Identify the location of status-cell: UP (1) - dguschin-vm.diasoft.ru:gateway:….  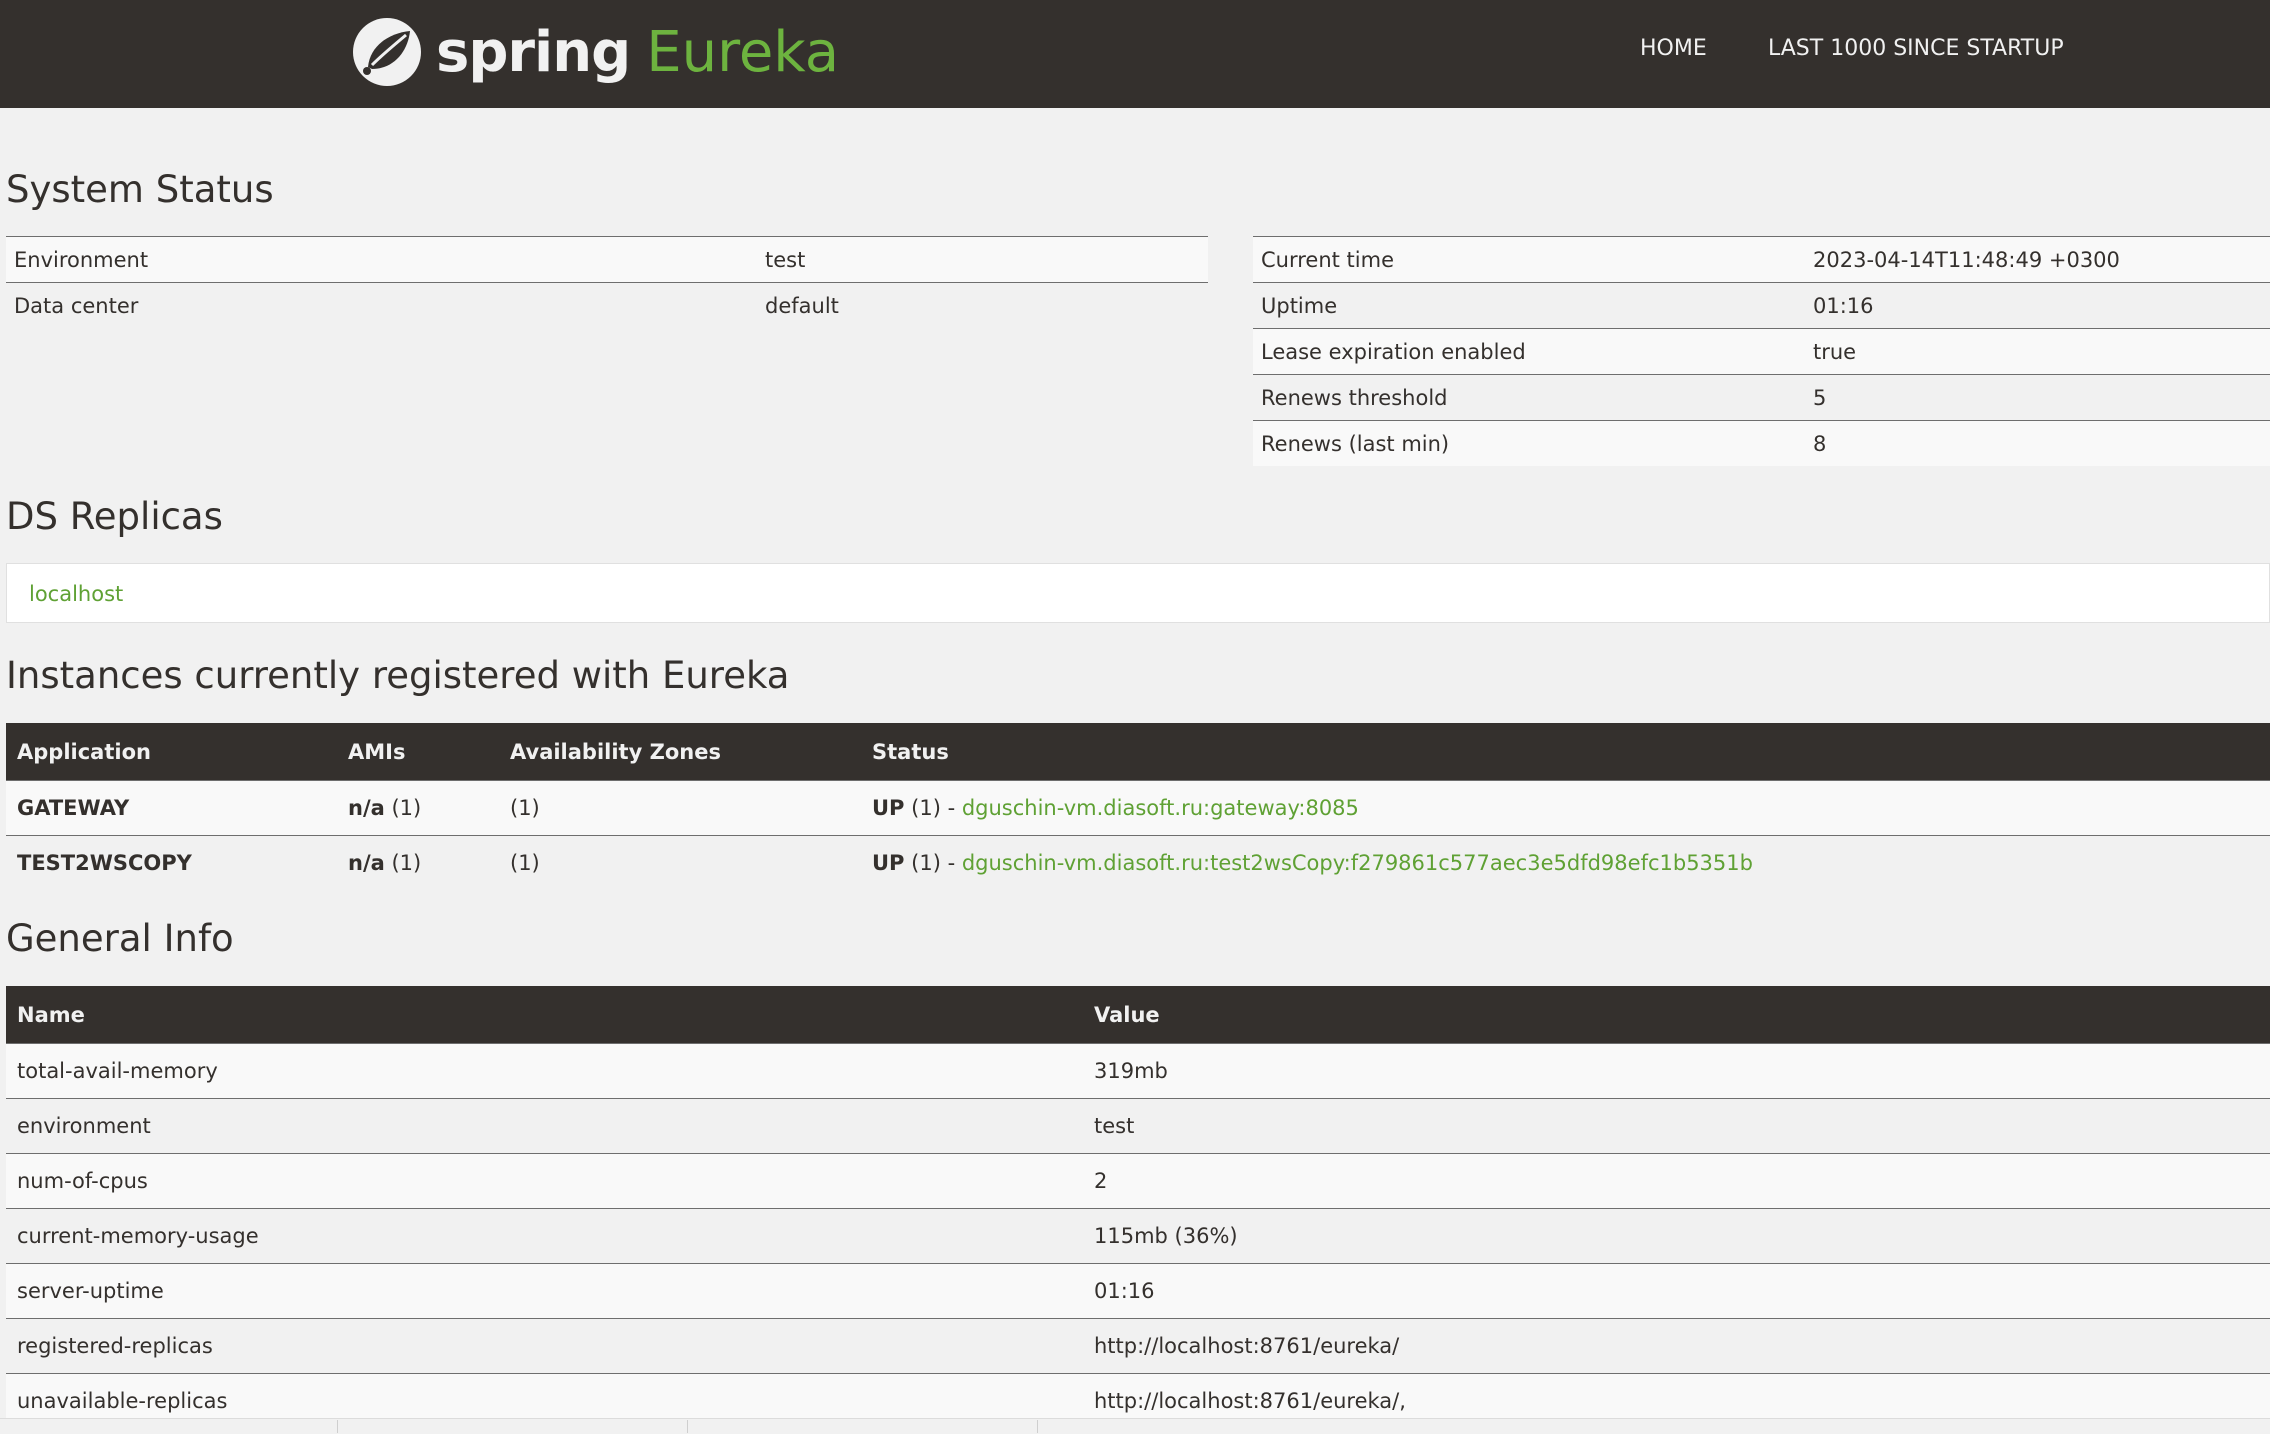
(1565, 808).